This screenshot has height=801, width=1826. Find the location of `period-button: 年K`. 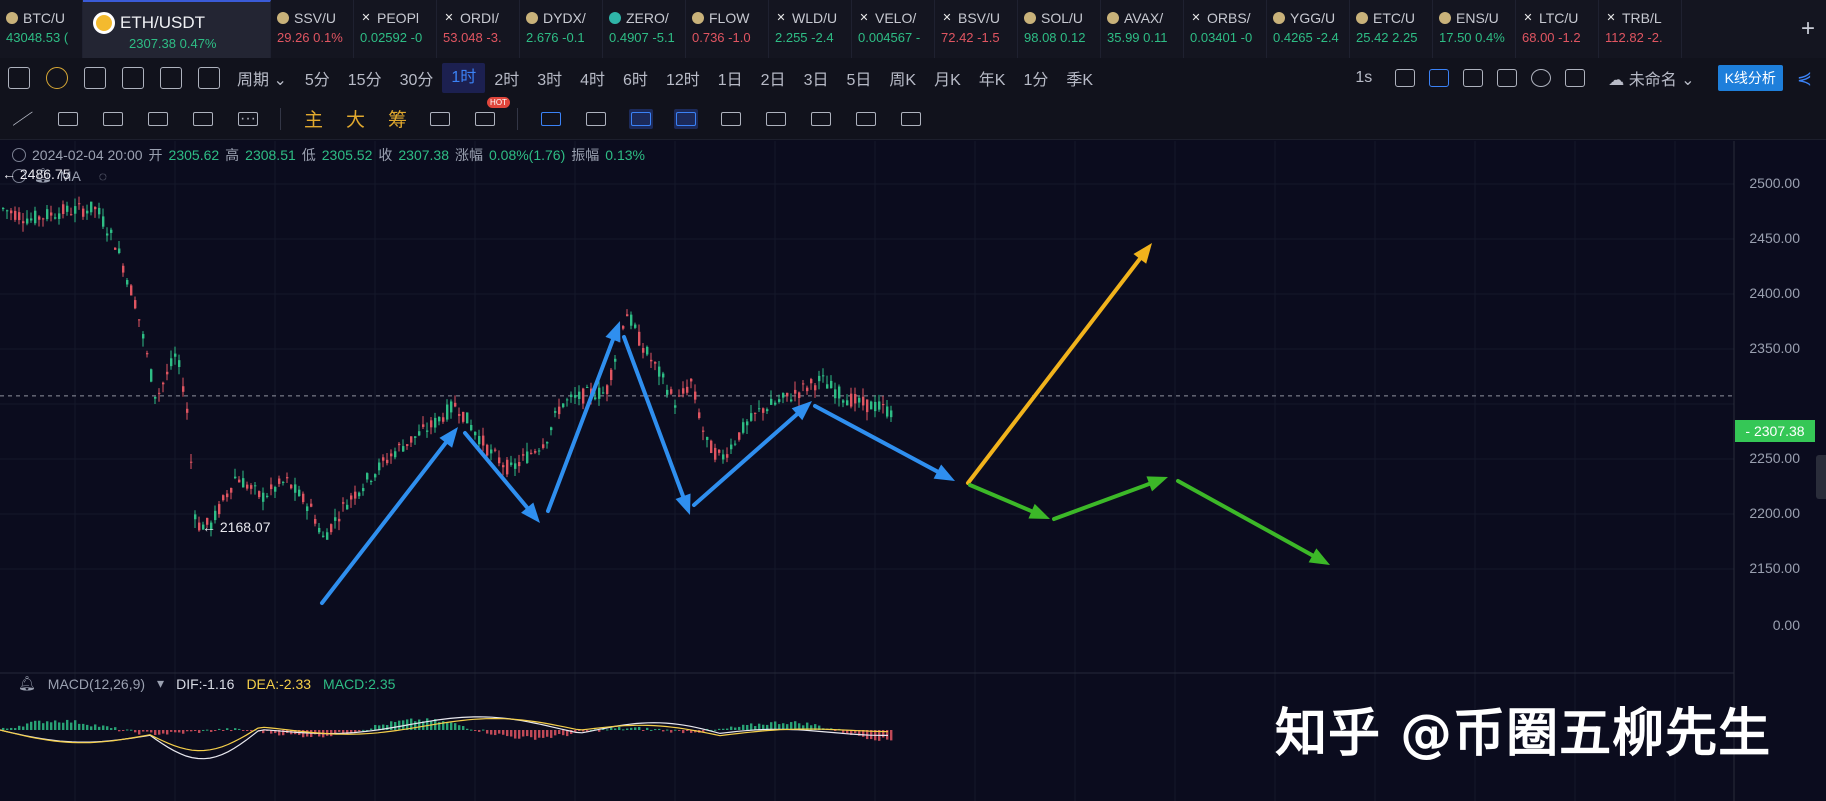

period-button: 年K is located at coordinates (992, 78).